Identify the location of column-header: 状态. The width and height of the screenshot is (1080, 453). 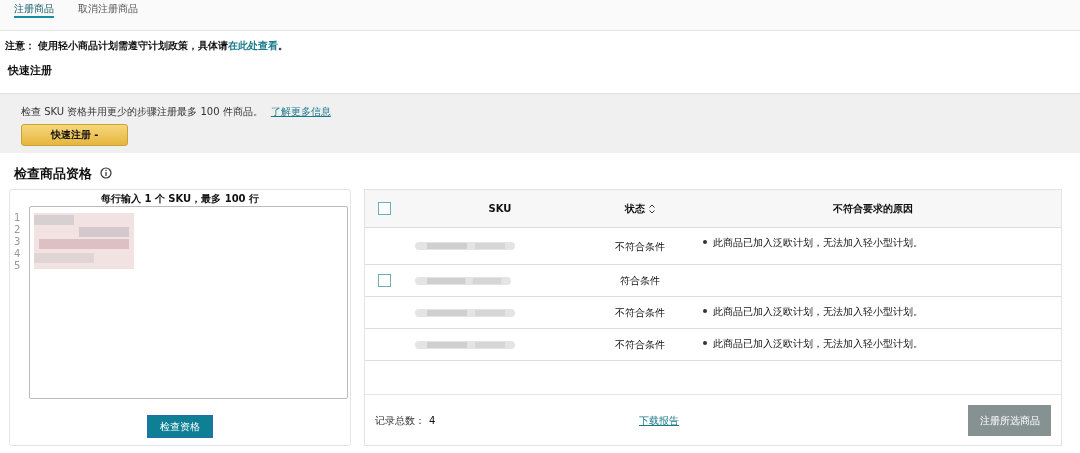
(635, 208).